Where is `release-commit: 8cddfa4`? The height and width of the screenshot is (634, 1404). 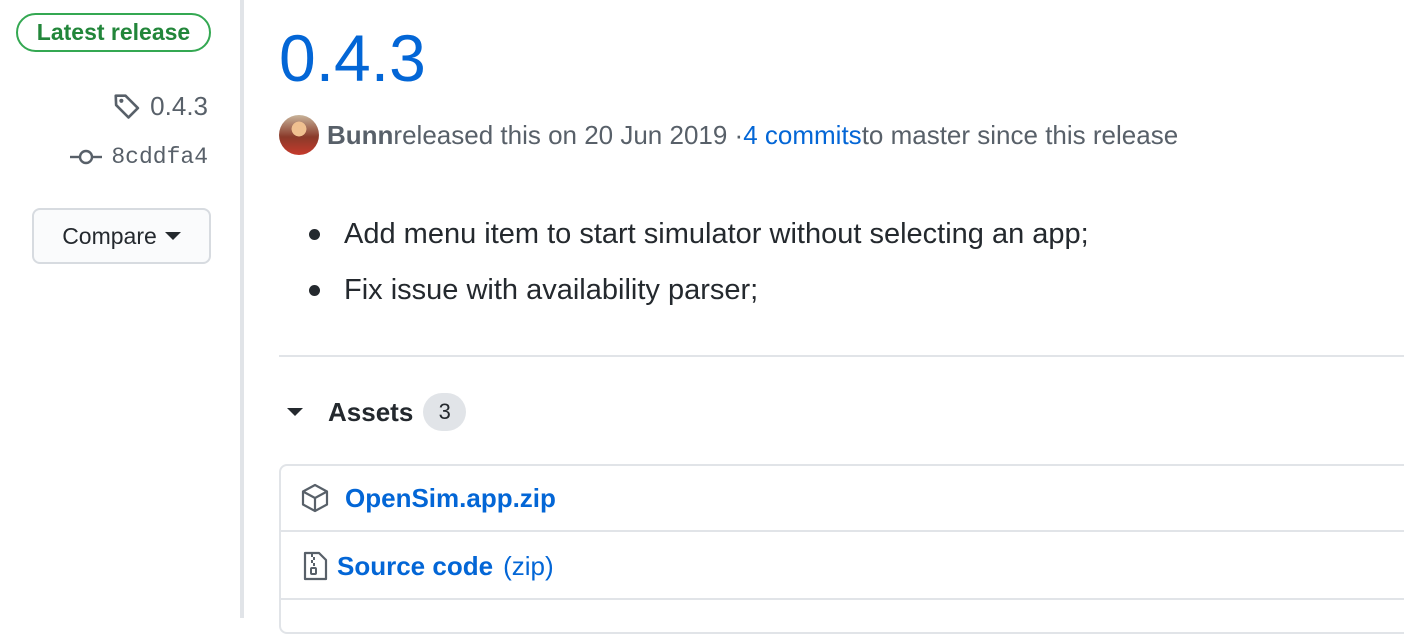 release-commit: 8cddfa4 is located at coordinates (138, 157).